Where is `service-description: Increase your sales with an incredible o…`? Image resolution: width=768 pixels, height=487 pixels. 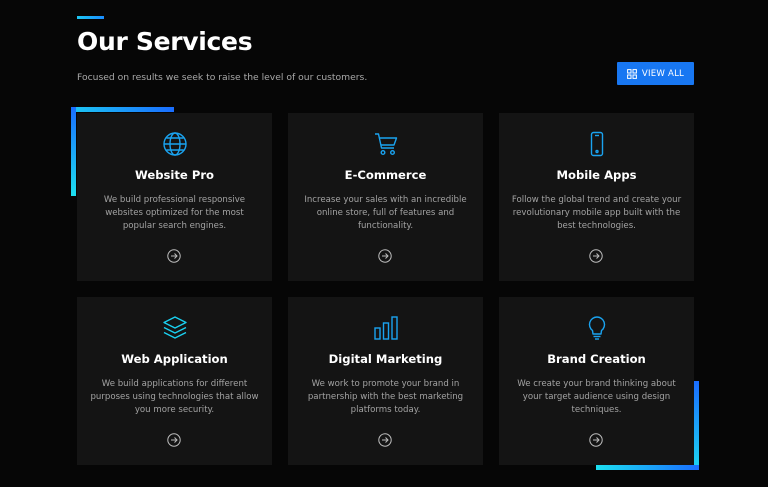 service-description: Increase your sales with an incredible o… is located at coordinates (385, 213).